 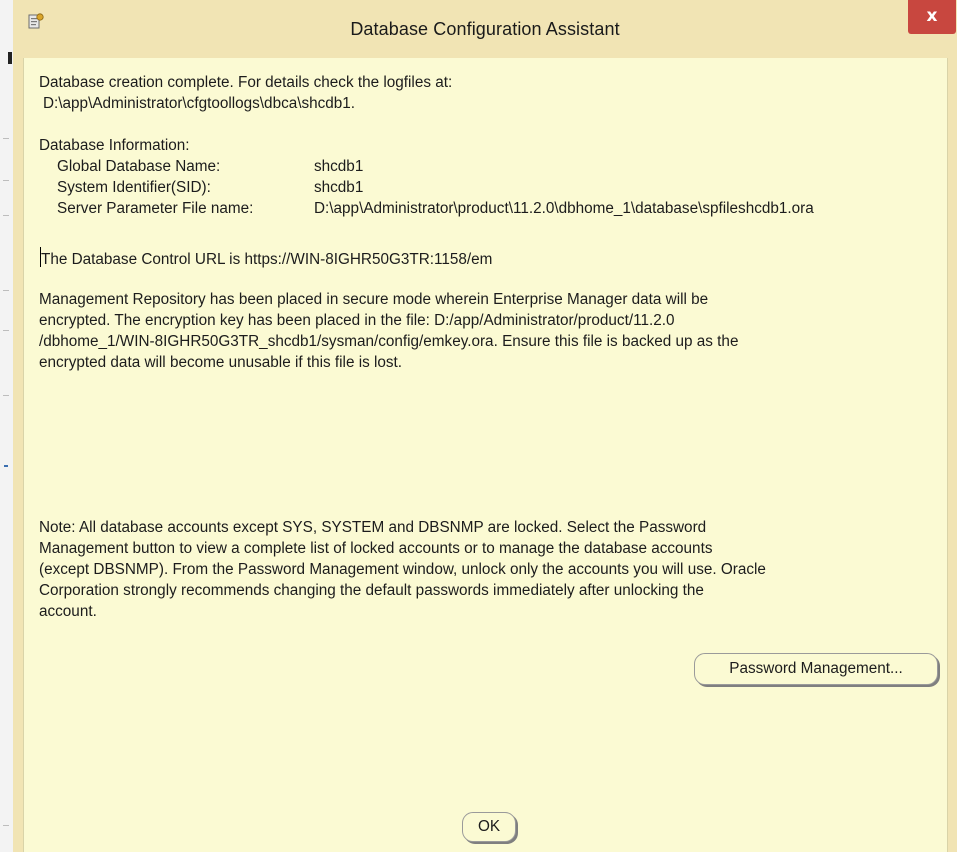 I want to click on spfile-label: Server Parameter File name:, so click(x=155, y=208).